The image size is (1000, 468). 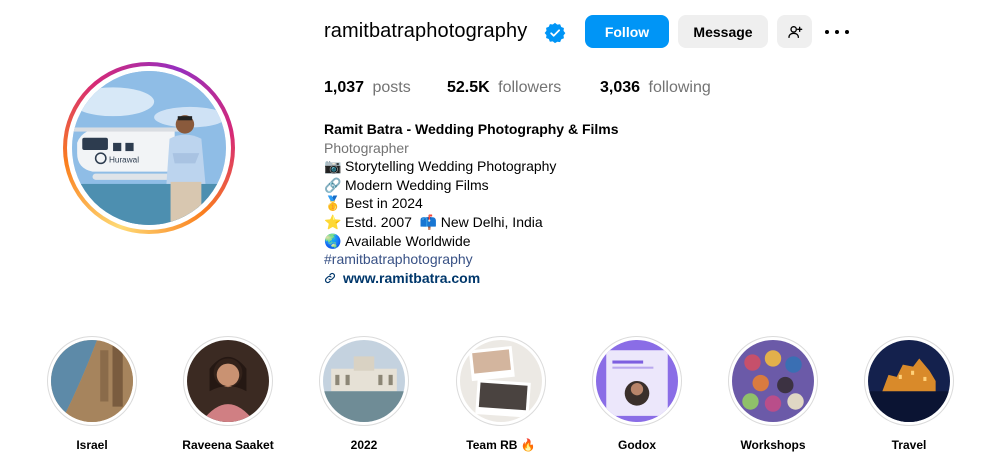 I want to click on options-button, so click(x=837, y=32).